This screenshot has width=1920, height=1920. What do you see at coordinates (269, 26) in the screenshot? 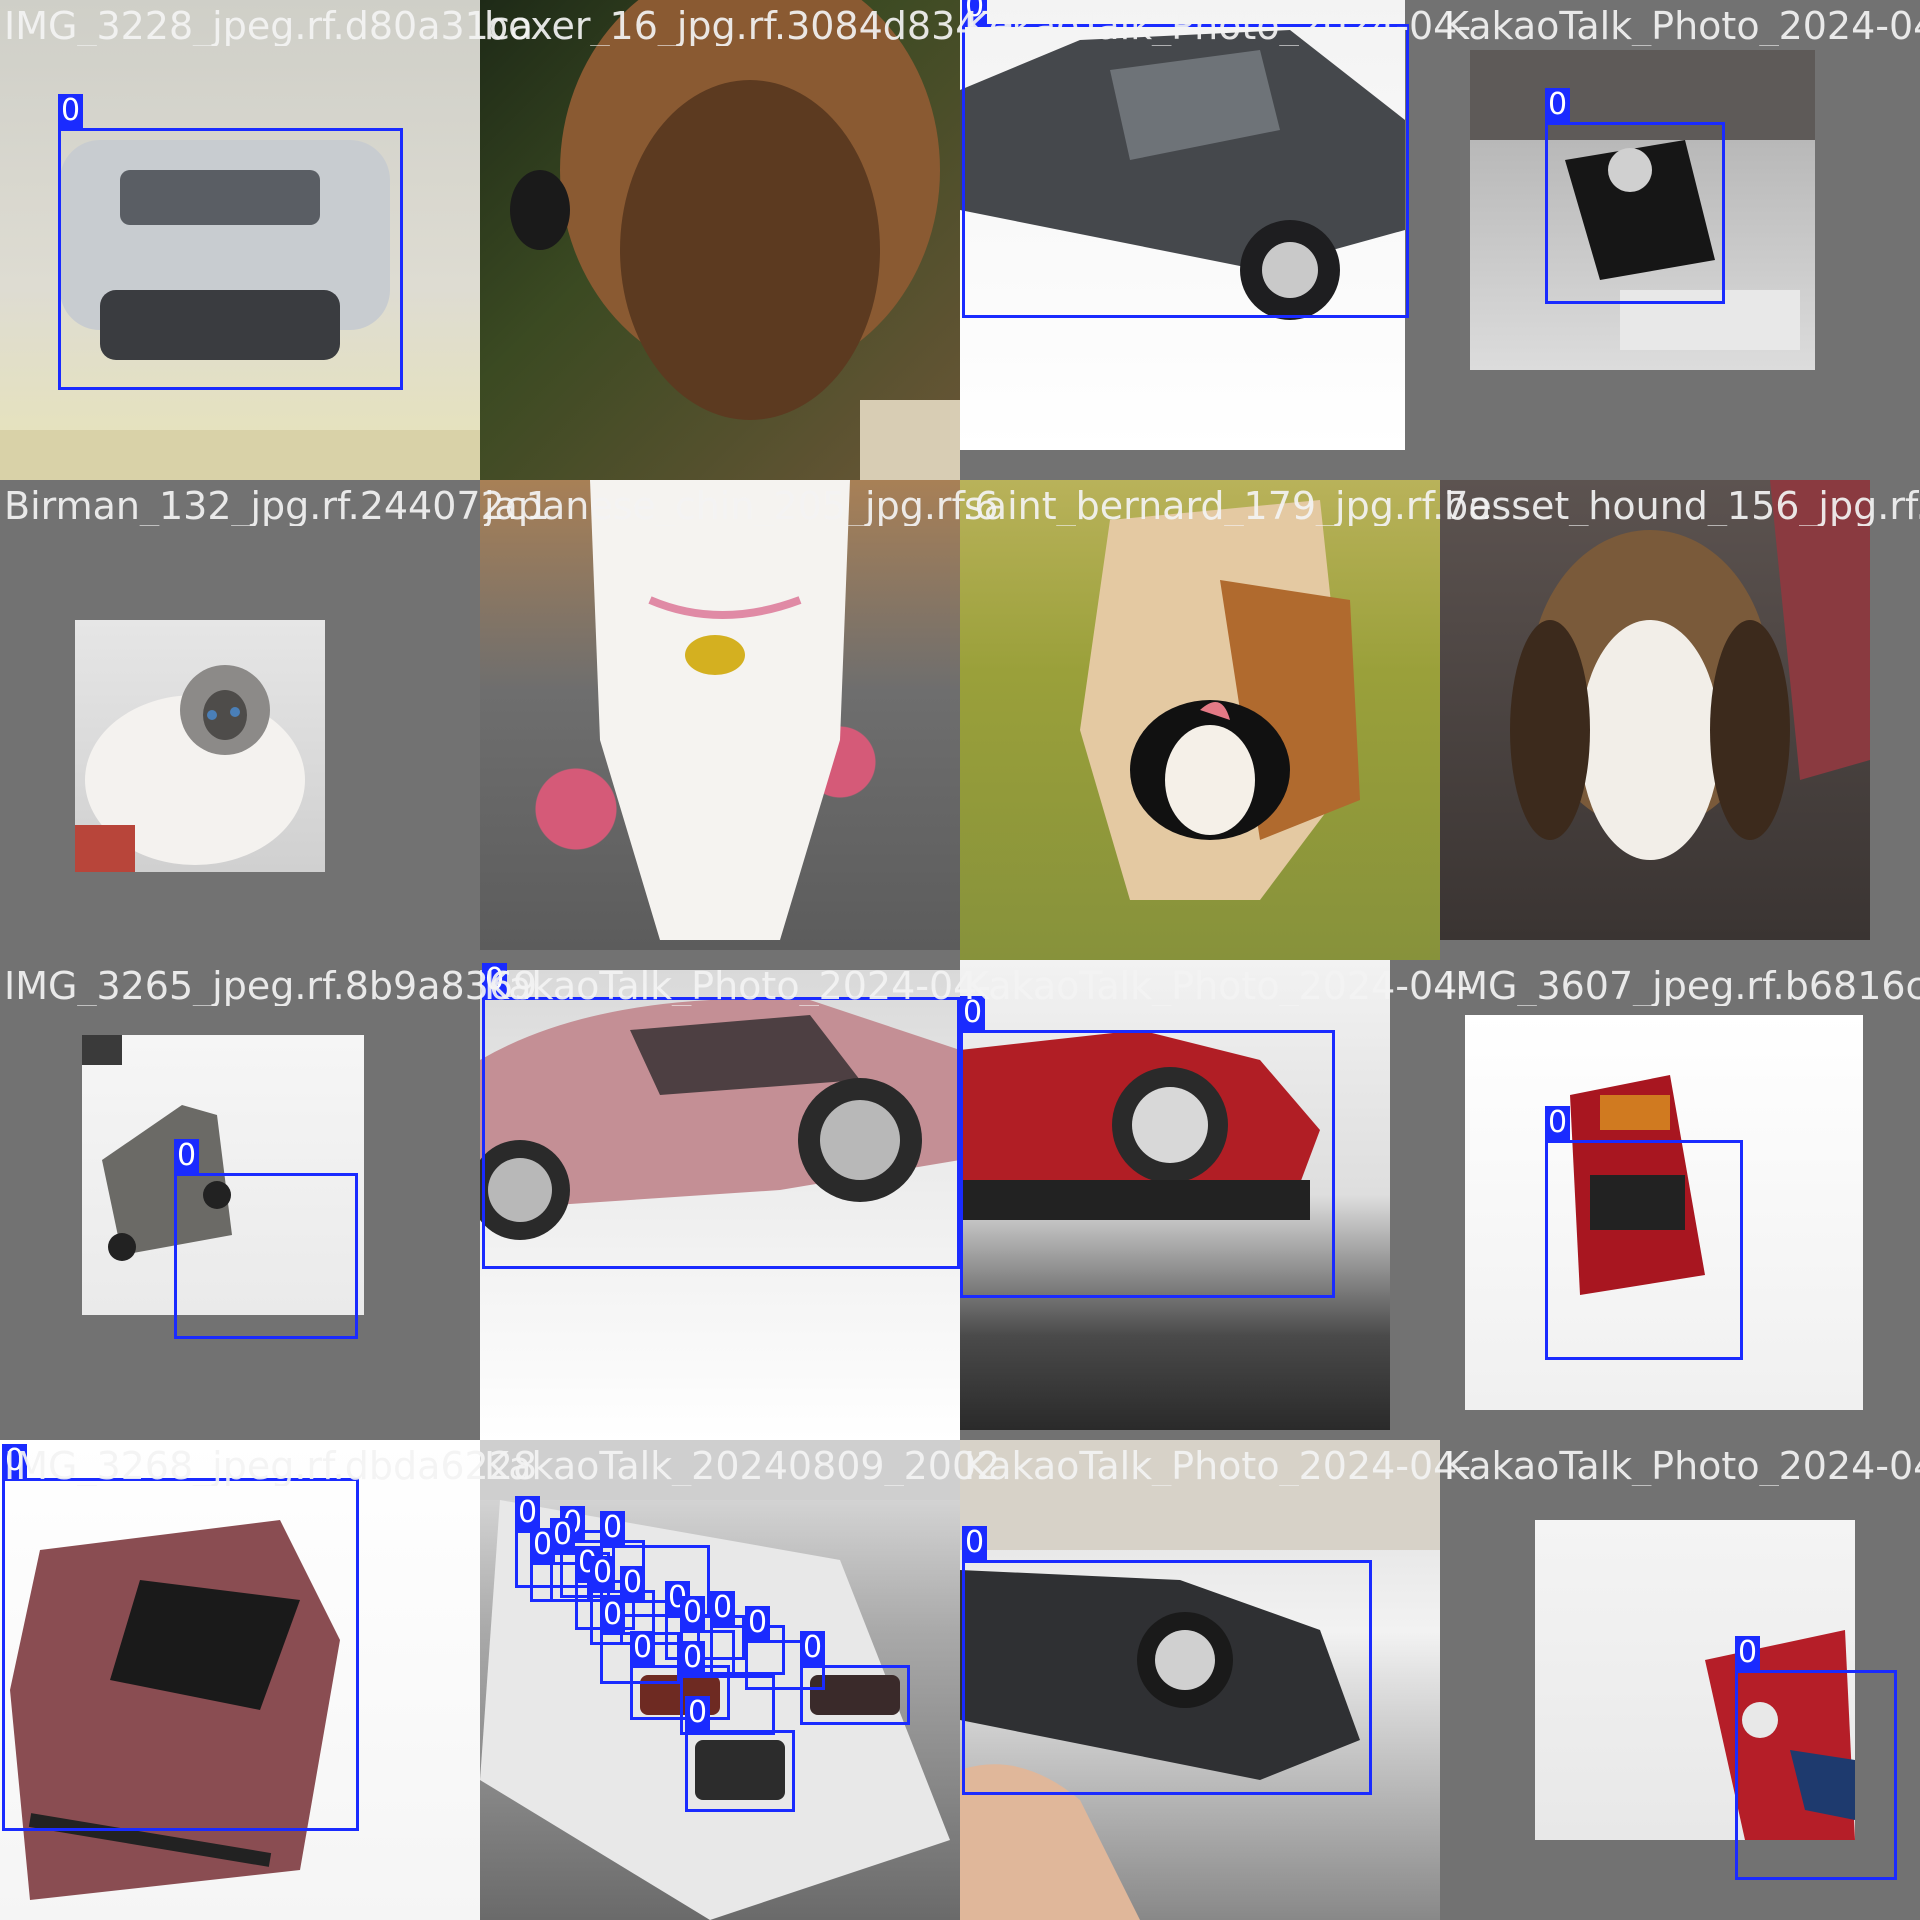
I see `tile-filename-caption: IMG_3228_jpeg.rf.d80a31ca` at bounding box center [269, 26].